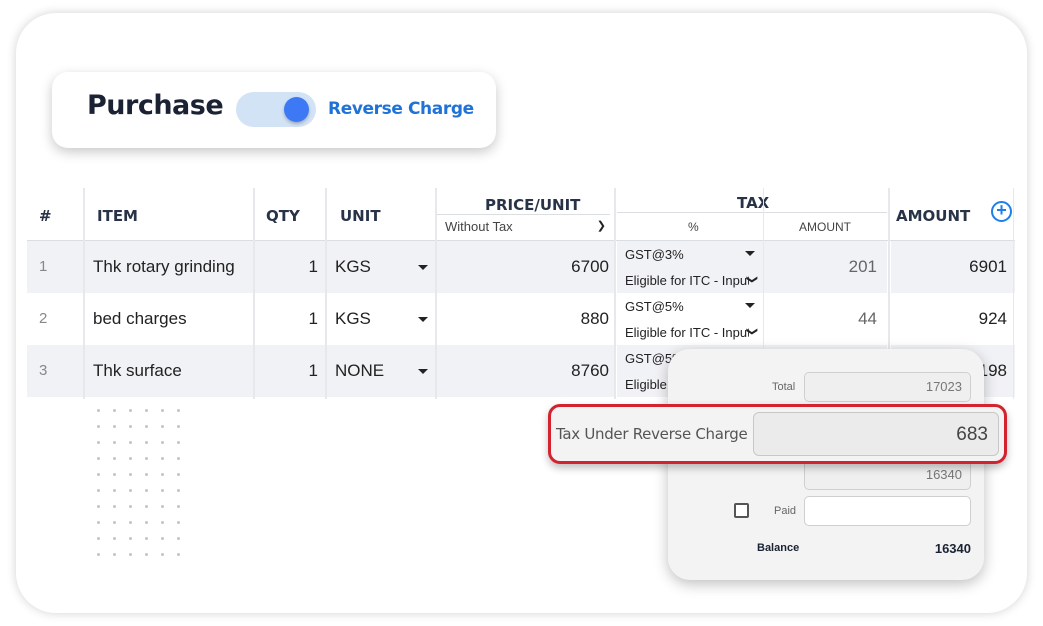 This screenshot has width=1043, height=626. I want to click on paid-input, so click(887, 511).